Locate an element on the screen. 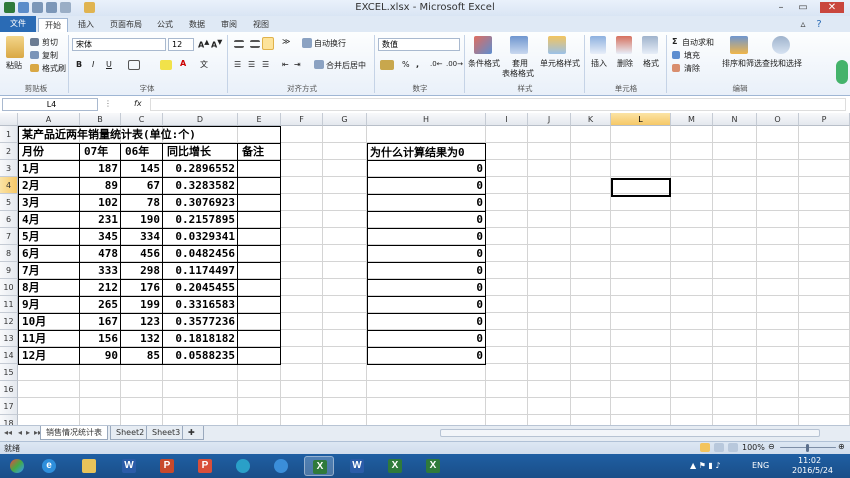 The width and height of the screenshot is (850, 478). row-header-18: 18 is located at coordinates (9, 420).